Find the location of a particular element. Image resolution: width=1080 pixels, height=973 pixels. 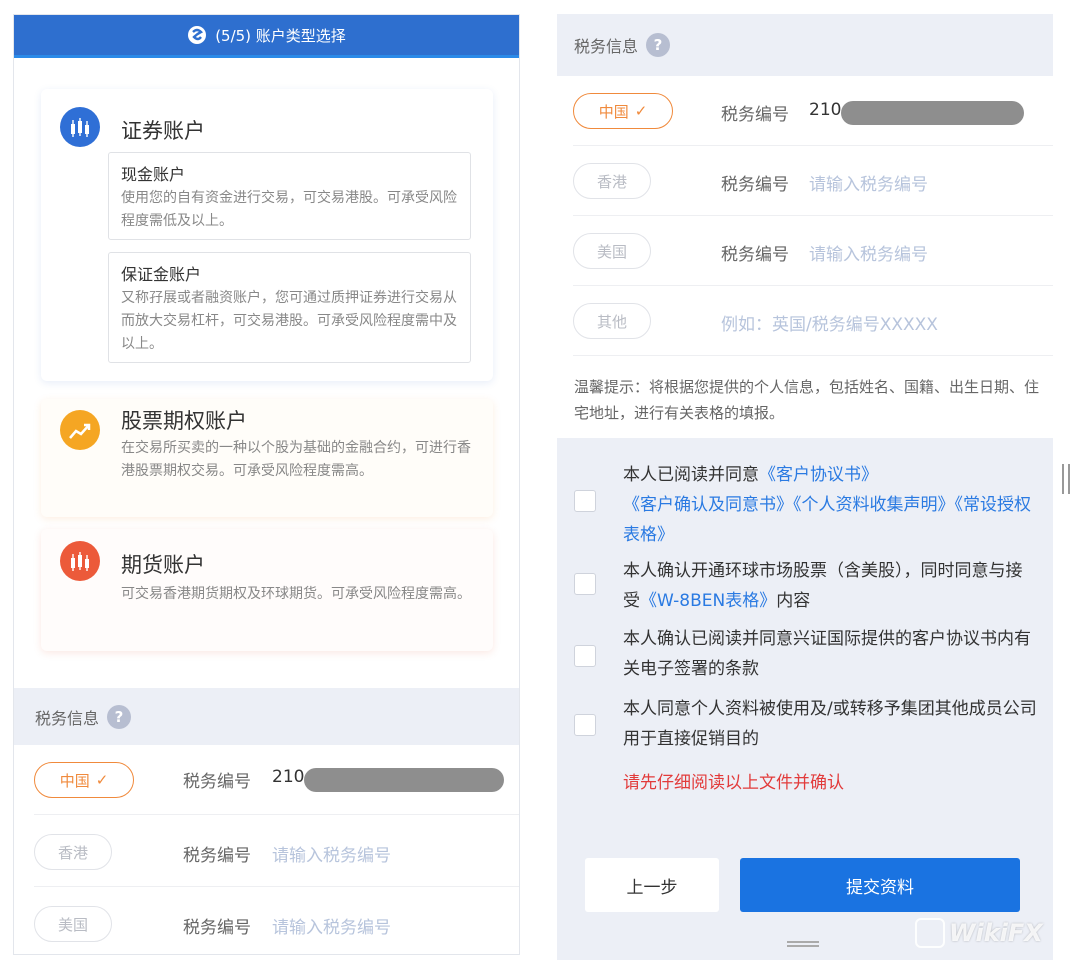

tax-row-other: 其他 例如：英国/税务编号XXXXX is located at coordinates (813, 321).